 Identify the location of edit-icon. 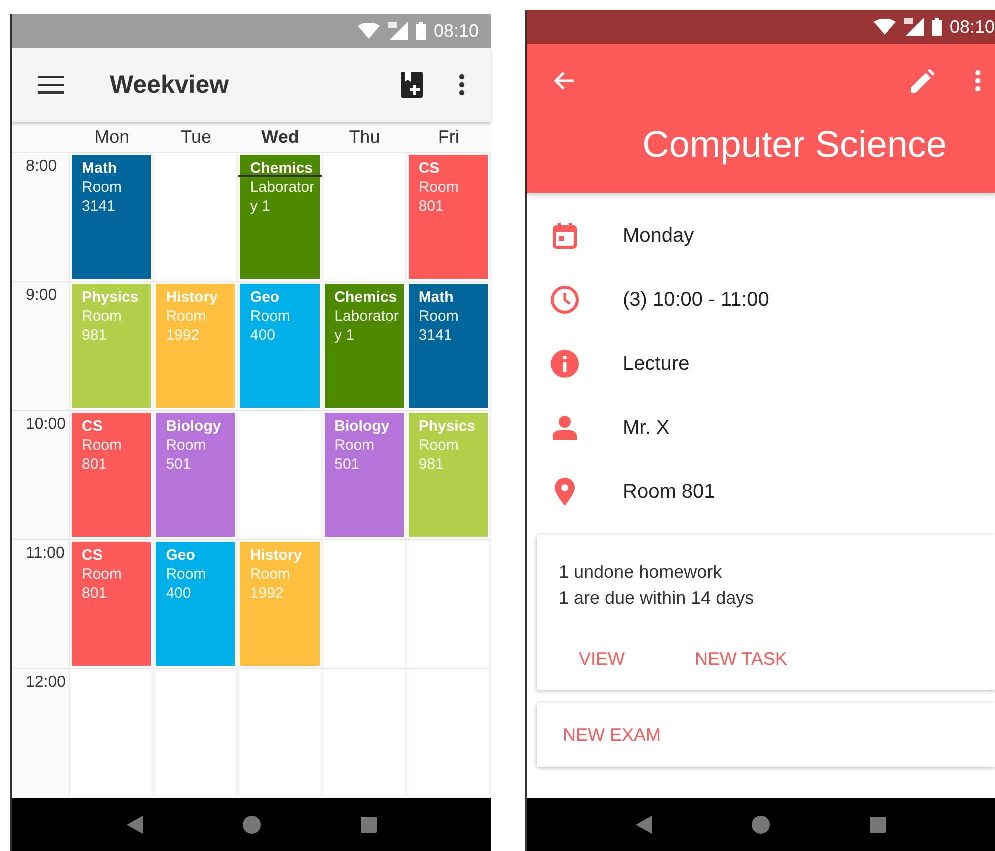
(923, 81).